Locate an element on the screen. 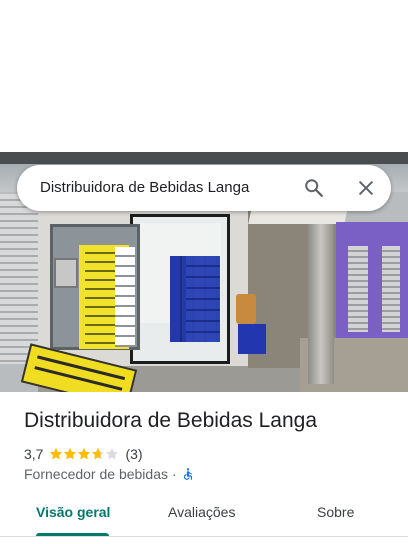 The image size is (408, 544). star-2-icon is located at coordinates (70, 453).